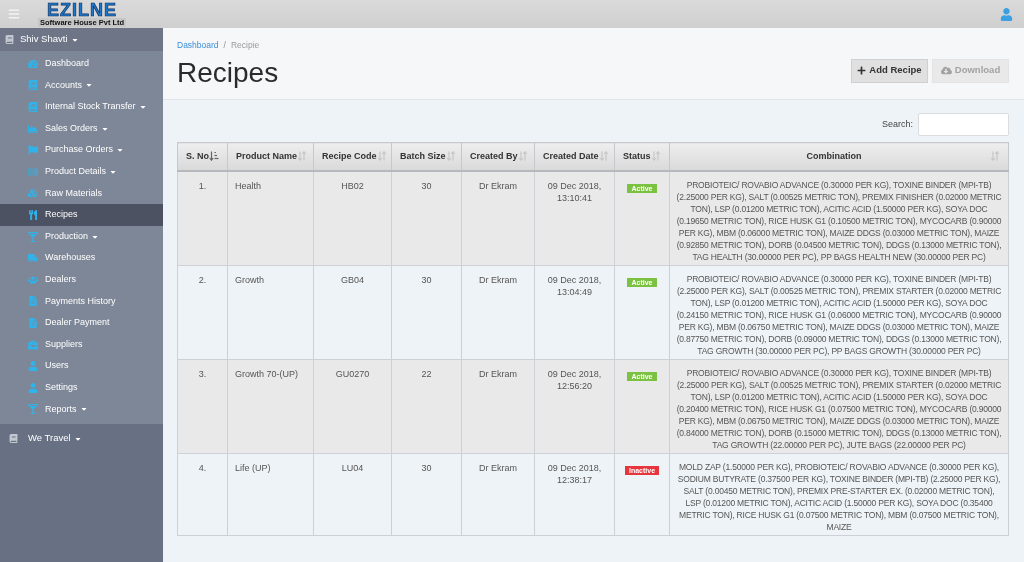 Image resolution: width=1024 pixels, height=562 pixels. Describe the element at coordinates (32, 344) in the screenshot. I see `briefcase-icon` at that location.